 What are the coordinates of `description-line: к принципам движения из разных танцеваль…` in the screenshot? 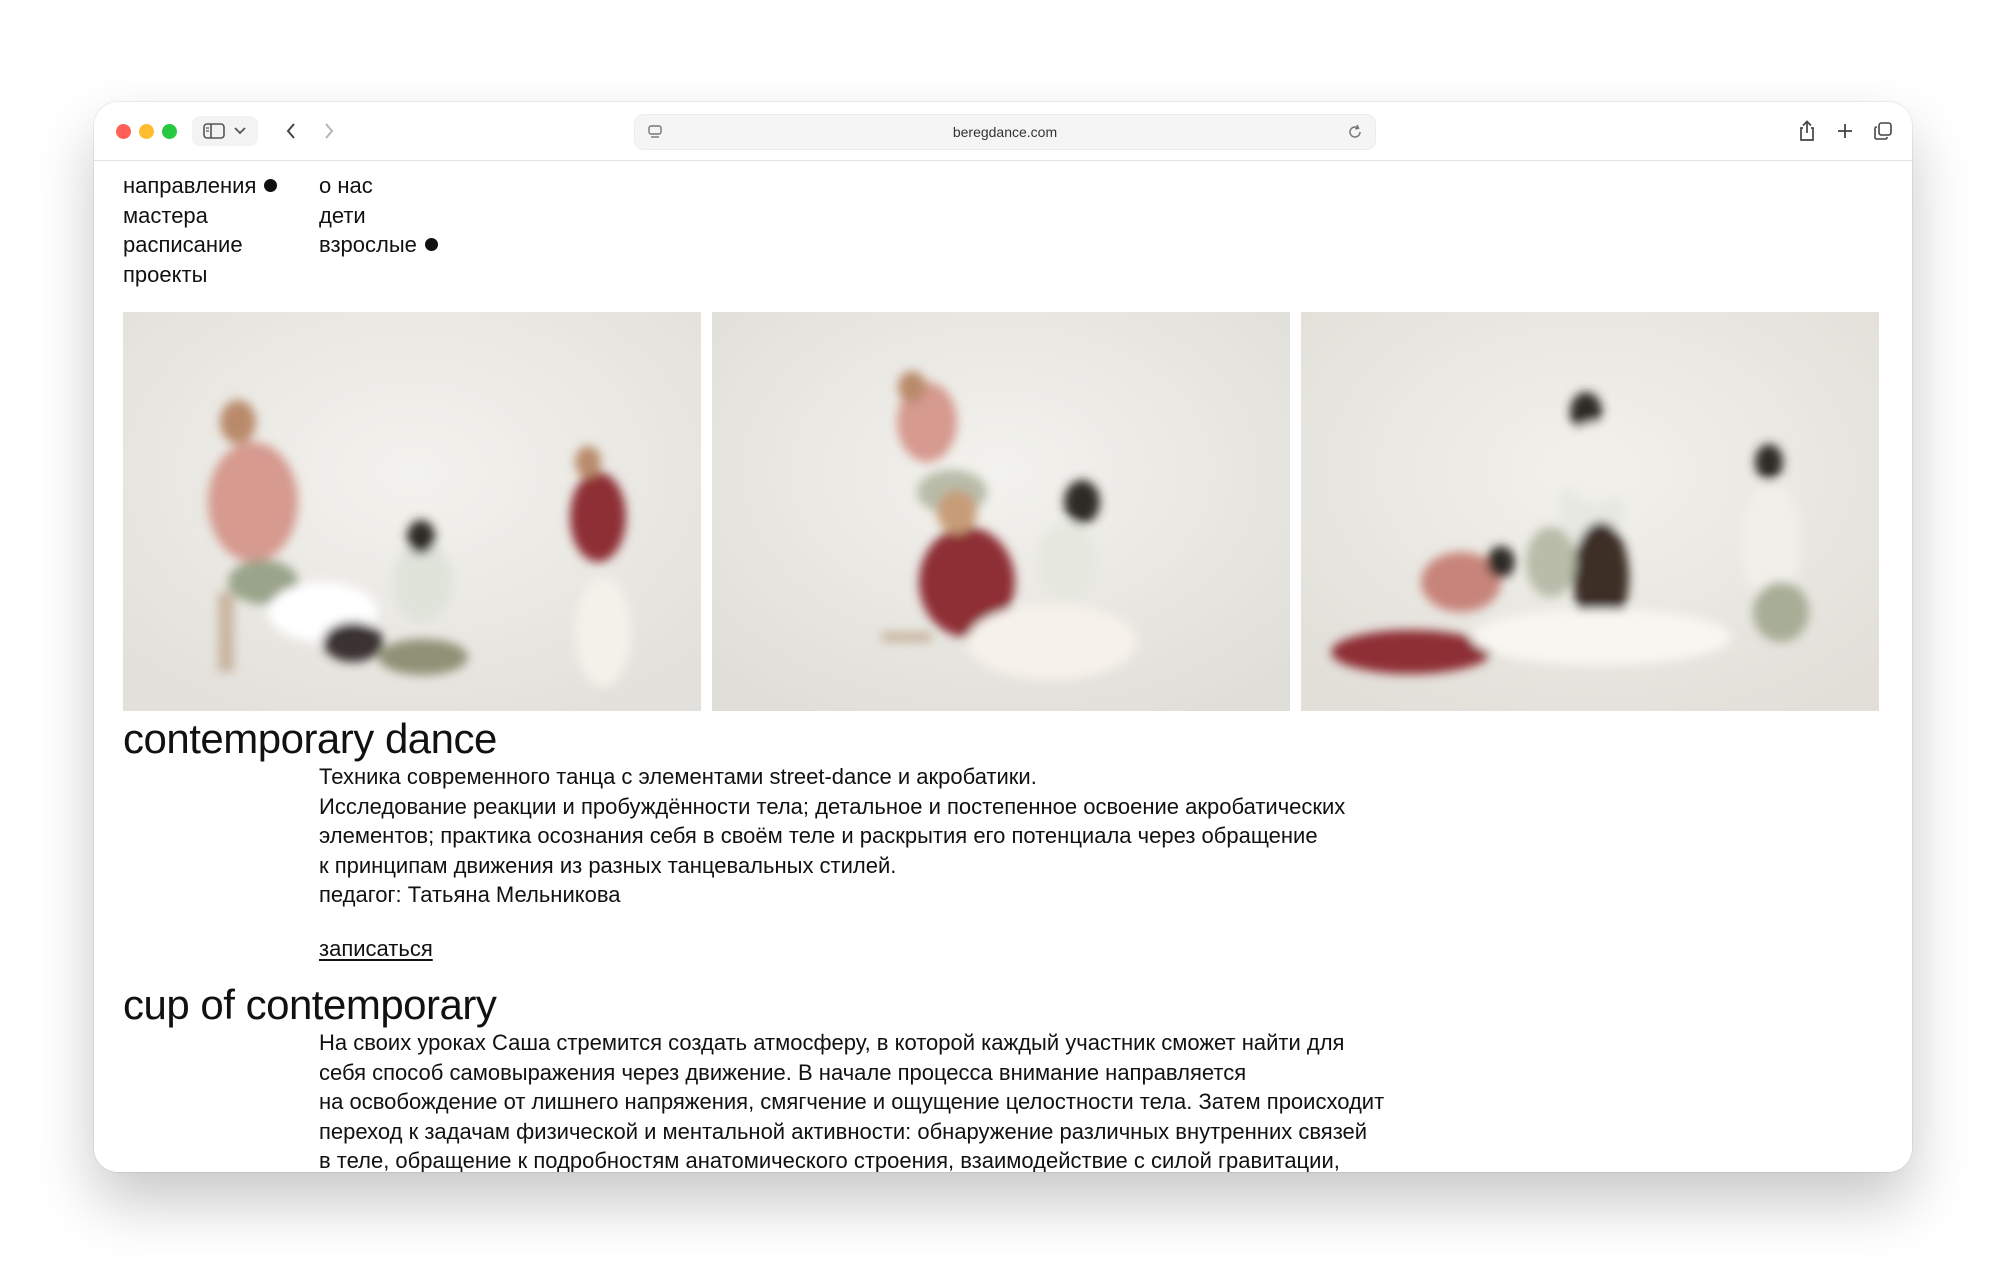 It's located at (608, 865).